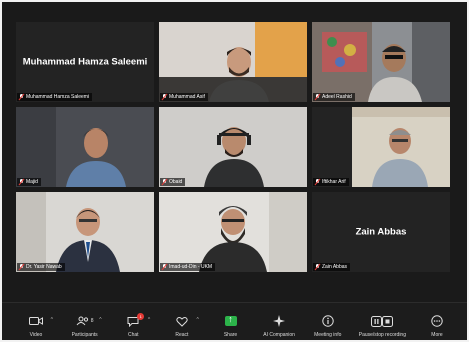 This screenshot has width=469, height=342. Describe the element at coordinates (133, 325) in the screenshot. I see `chat-button: 1 ^ Chat` at that location.